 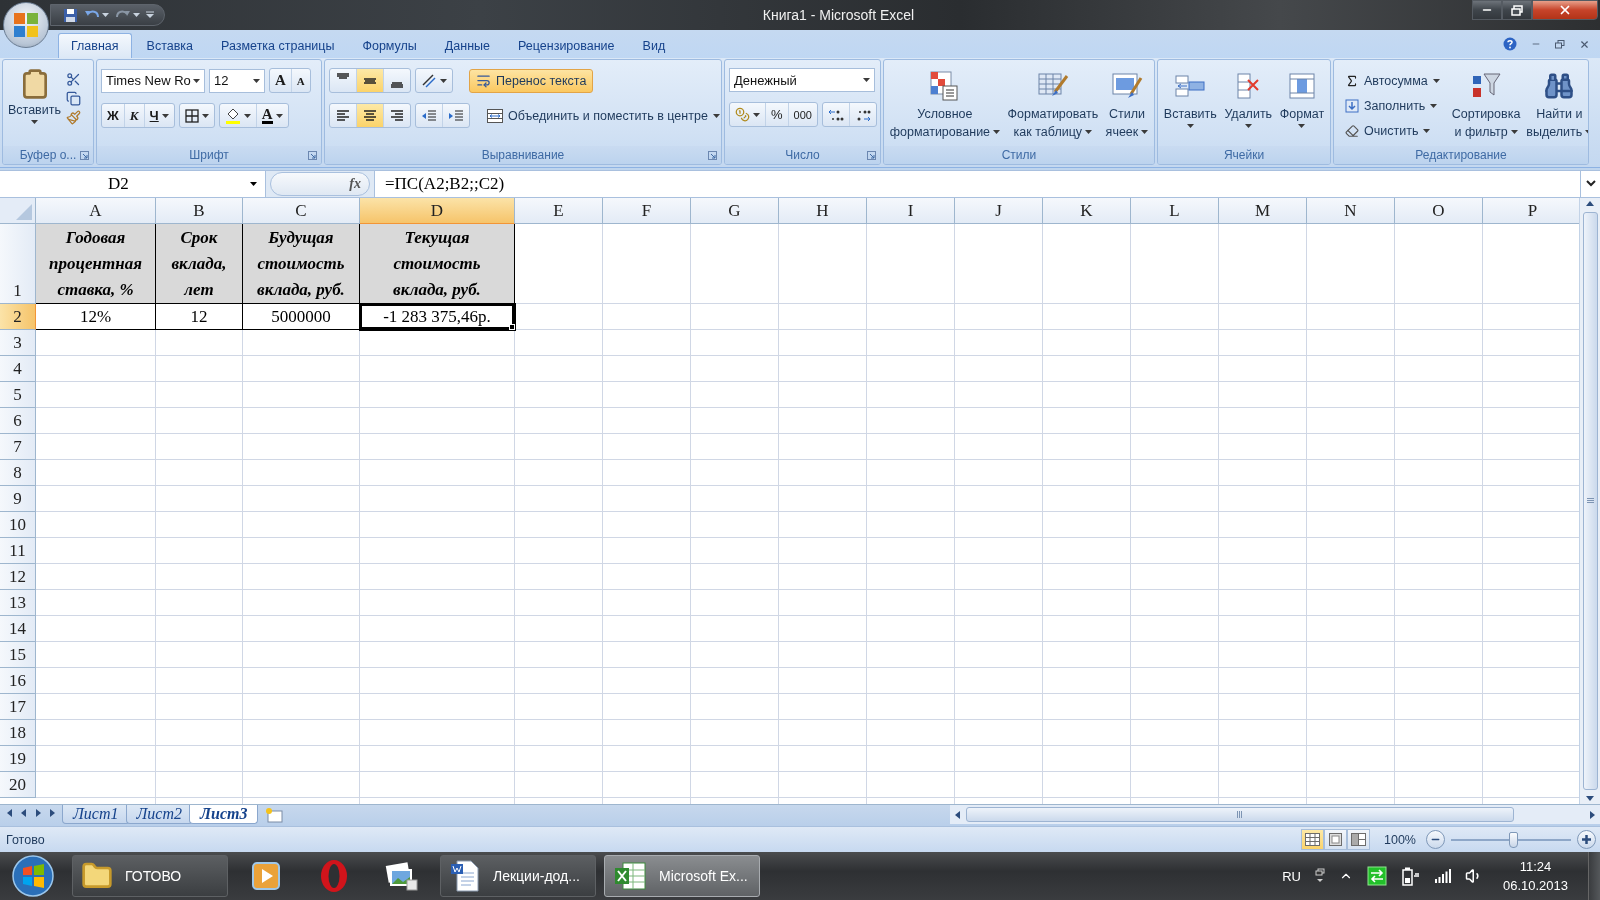 What do you see at coordinates (531, 80) in the screenshot?
I see `wrap-text-button: Перенос текста` at bounding box center [531, 80].